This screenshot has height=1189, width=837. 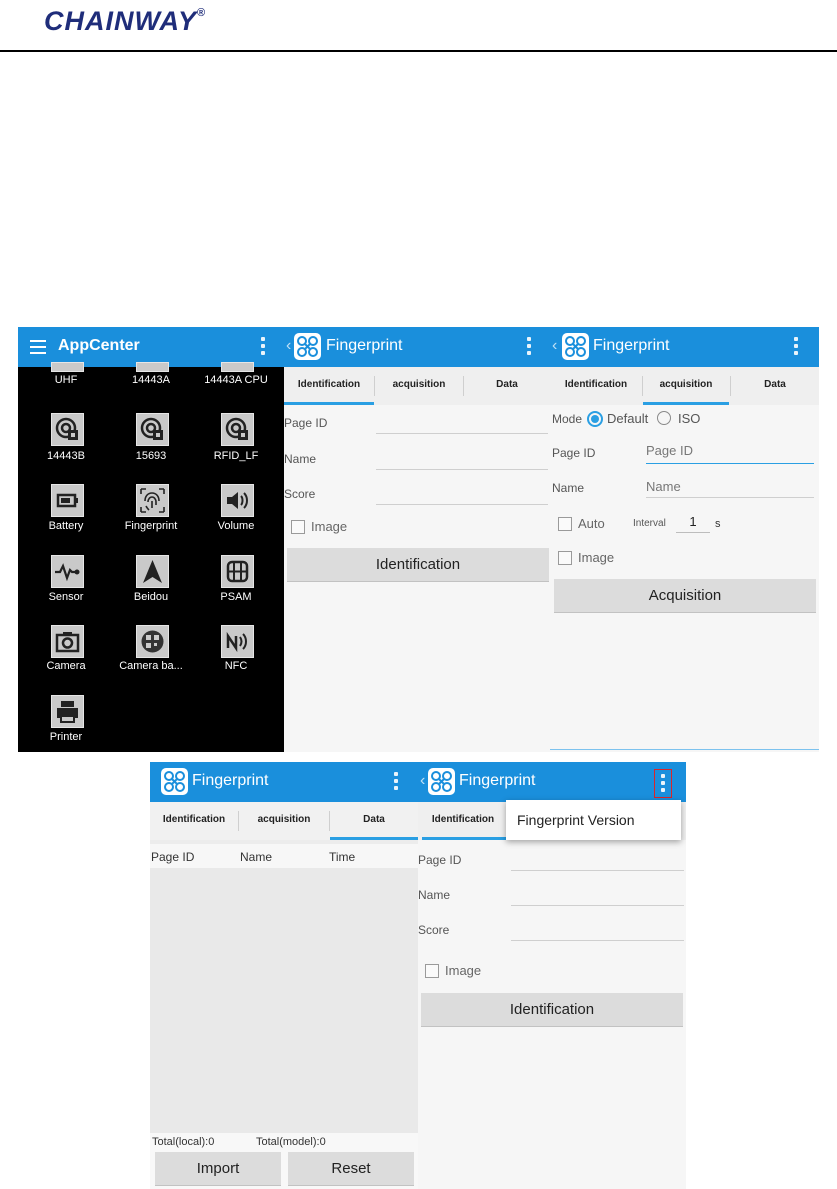 I want to click on total-model: Total(model):0, so click(x=291, y=1142).